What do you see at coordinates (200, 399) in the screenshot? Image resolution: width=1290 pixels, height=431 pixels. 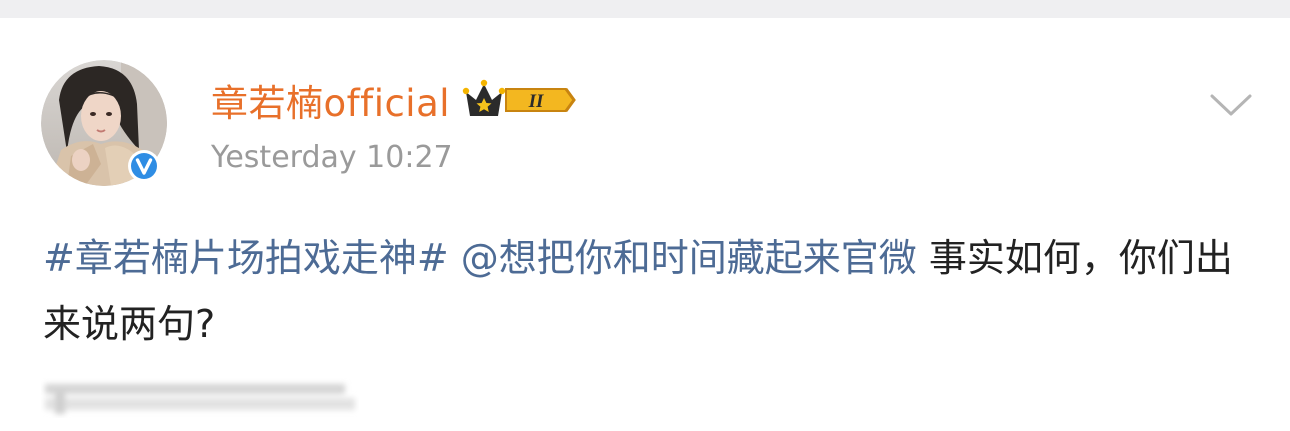 I see `blurred-content` at bounding box center [200, 399].